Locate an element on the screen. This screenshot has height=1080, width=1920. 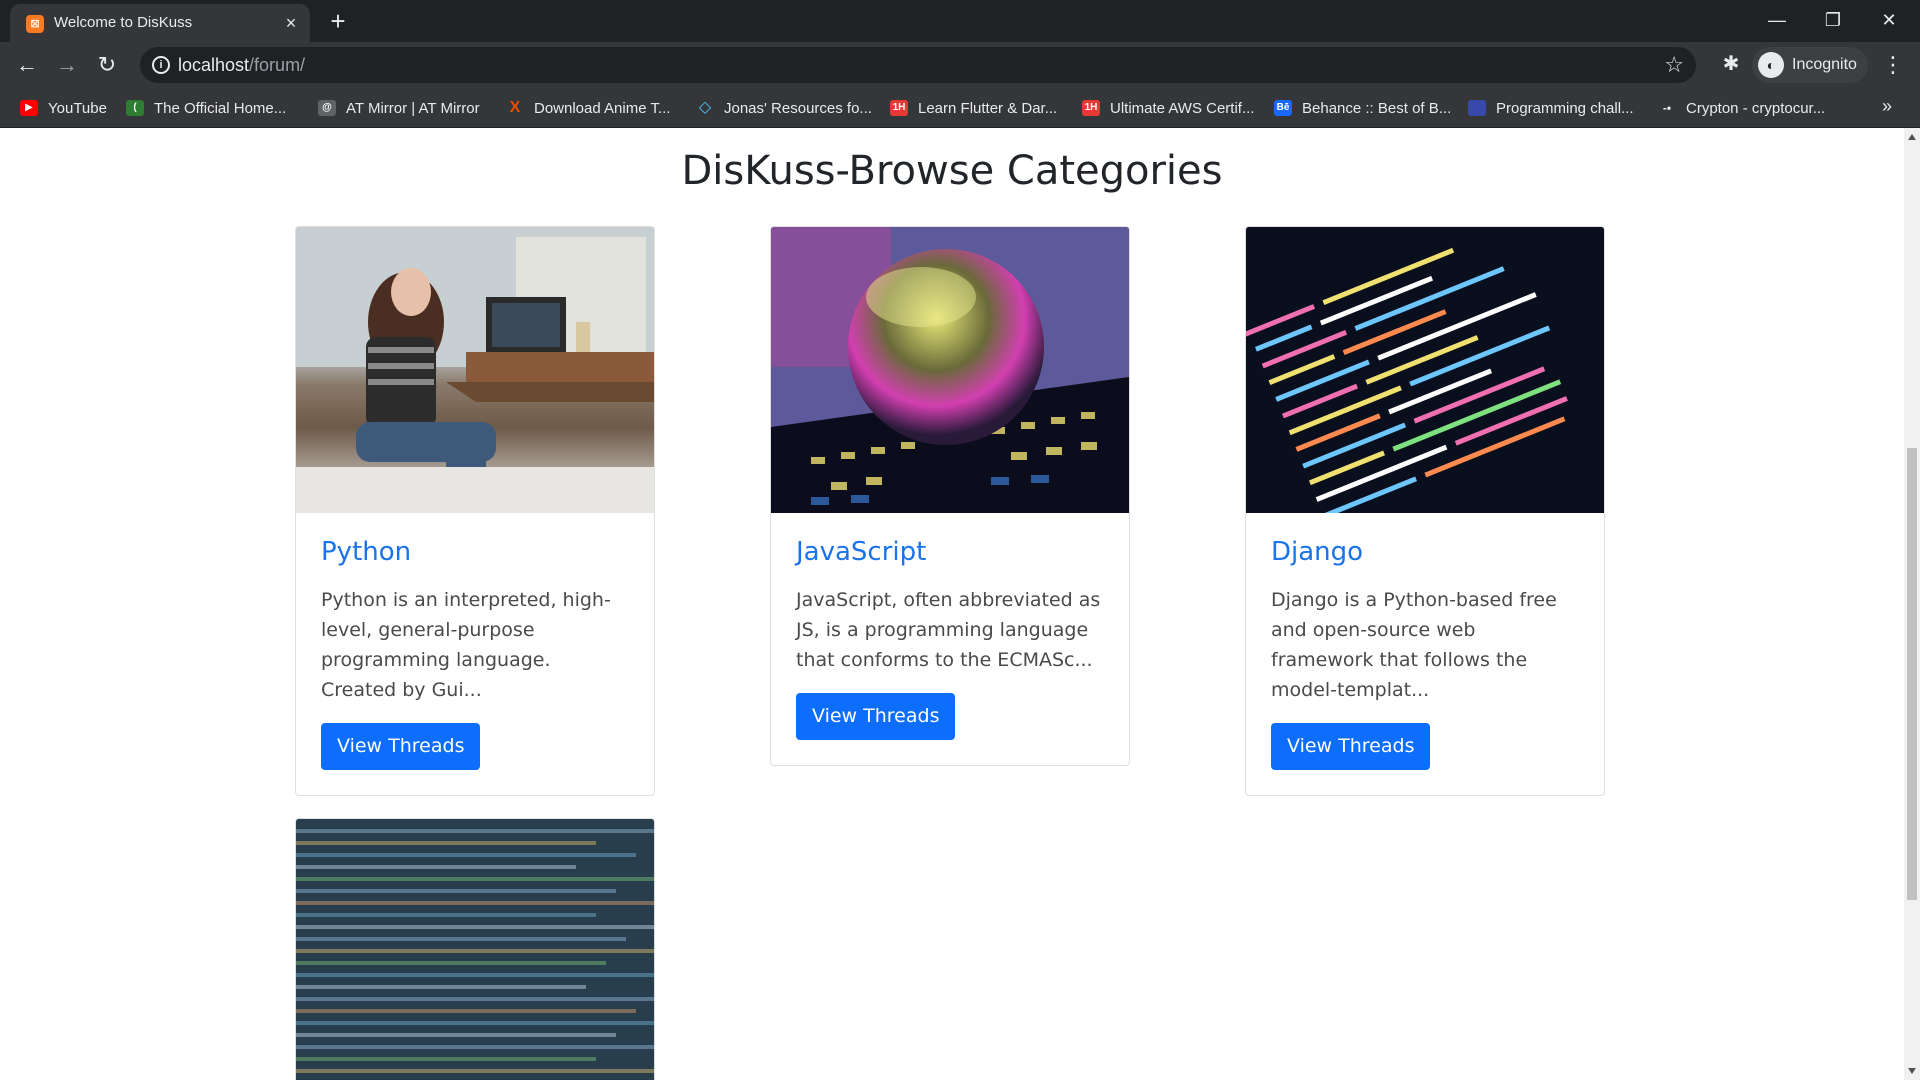
url-text: localhost/forum/ is located at coordinates (241, 65).